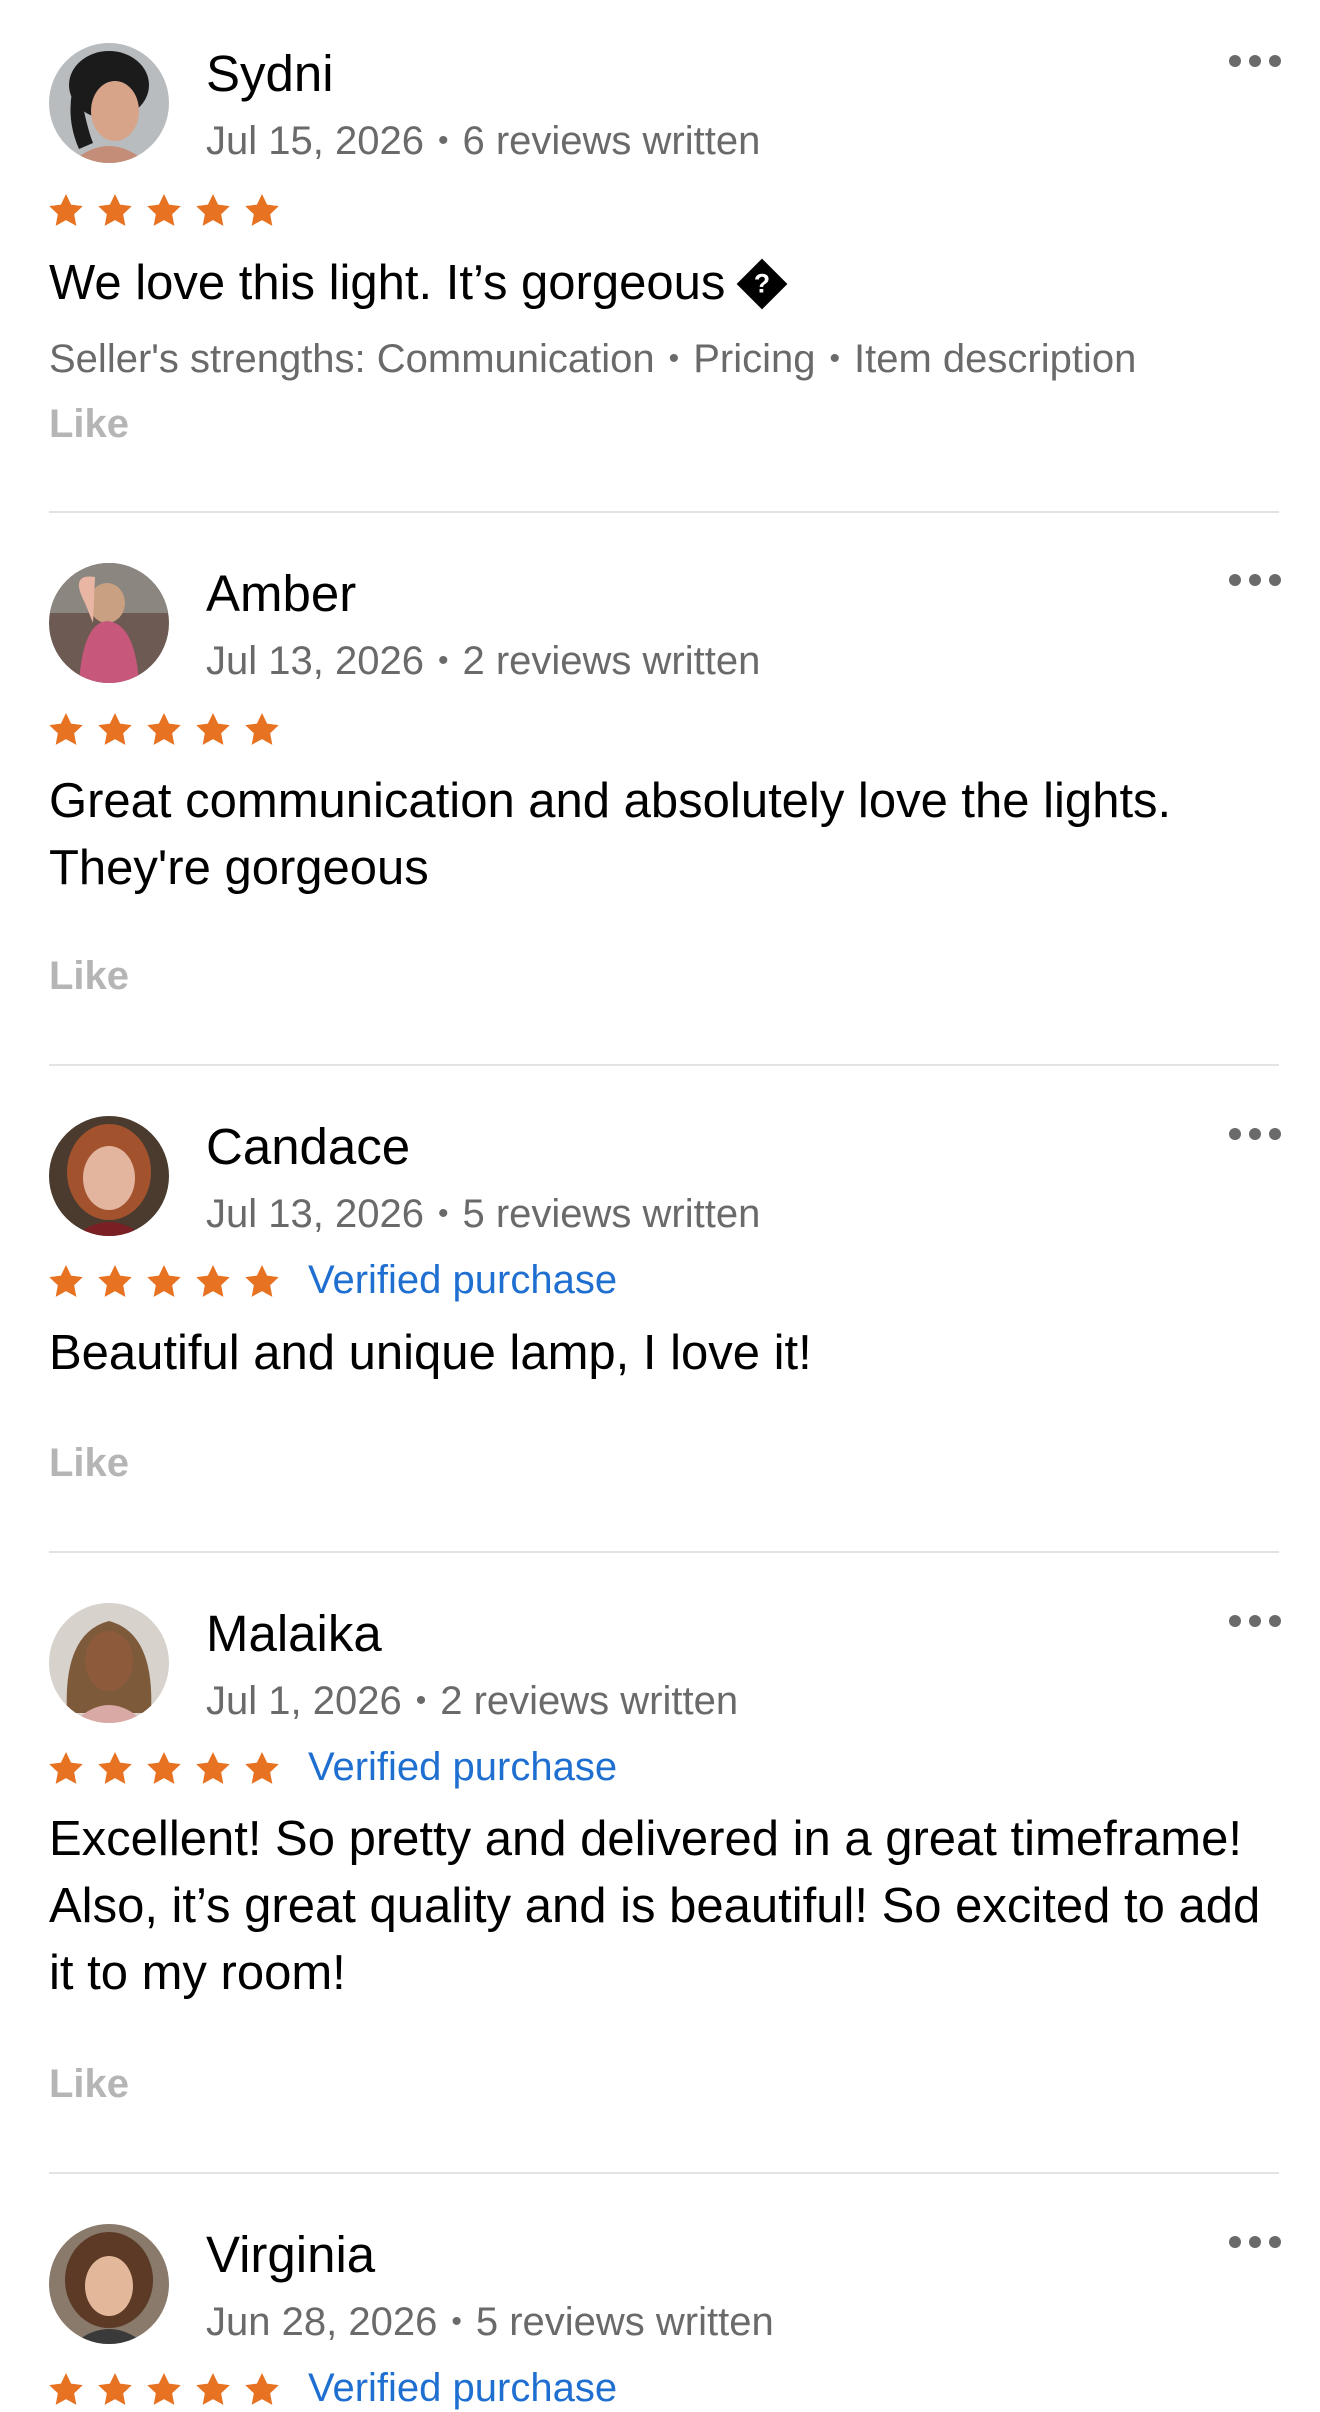  I want to click on reviewer-name: Sydni, so click(270, 74).